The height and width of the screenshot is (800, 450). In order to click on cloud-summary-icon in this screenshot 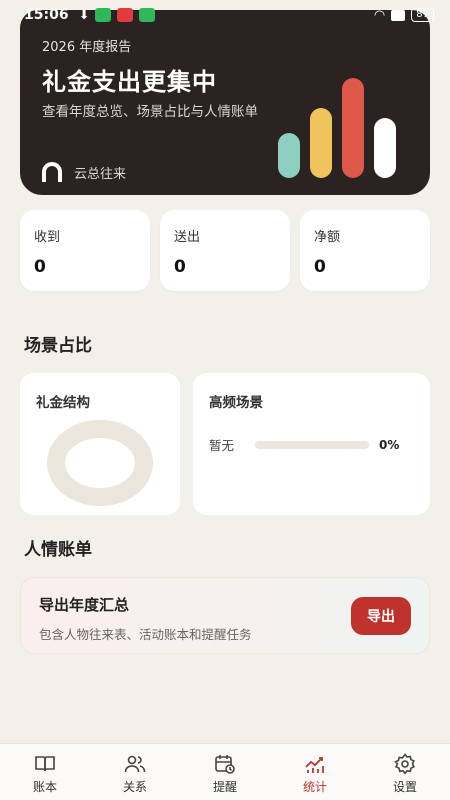, I will do `click(52, 172)`.